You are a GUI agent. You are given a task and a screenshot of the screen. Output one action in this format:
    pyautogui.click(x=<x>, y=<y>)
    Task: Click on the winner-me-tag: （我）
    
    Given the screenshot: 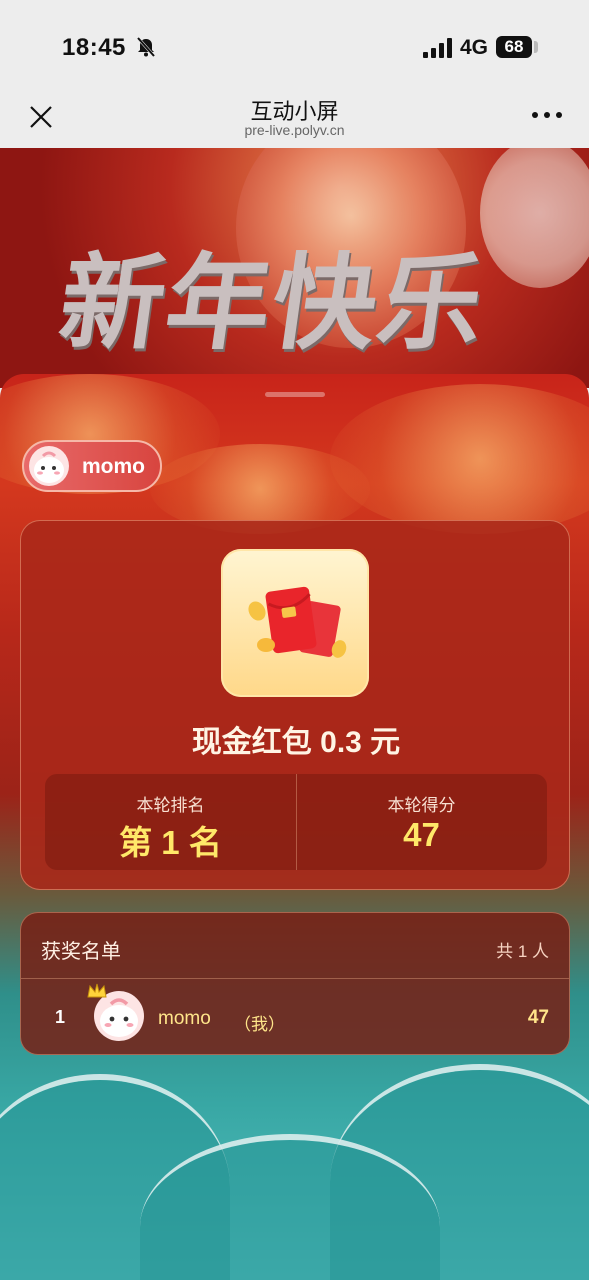 What is the action you would take?
    pyautogui.click(x=259, y=1024)
    